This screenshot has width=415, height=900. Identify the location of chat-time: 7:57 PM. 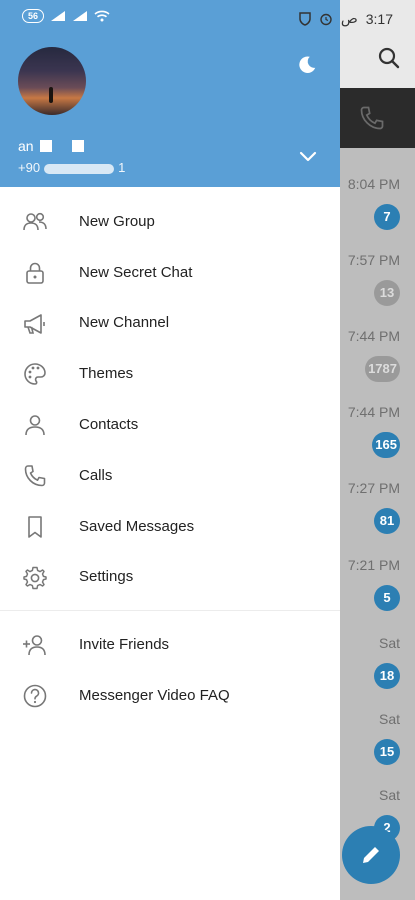
(373, 260).